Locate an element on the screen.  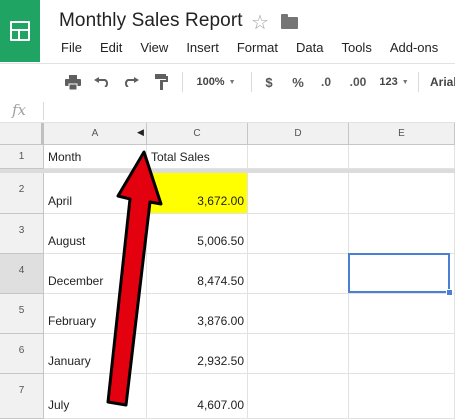
column-header-c: C is located at coordinates (197, 134).